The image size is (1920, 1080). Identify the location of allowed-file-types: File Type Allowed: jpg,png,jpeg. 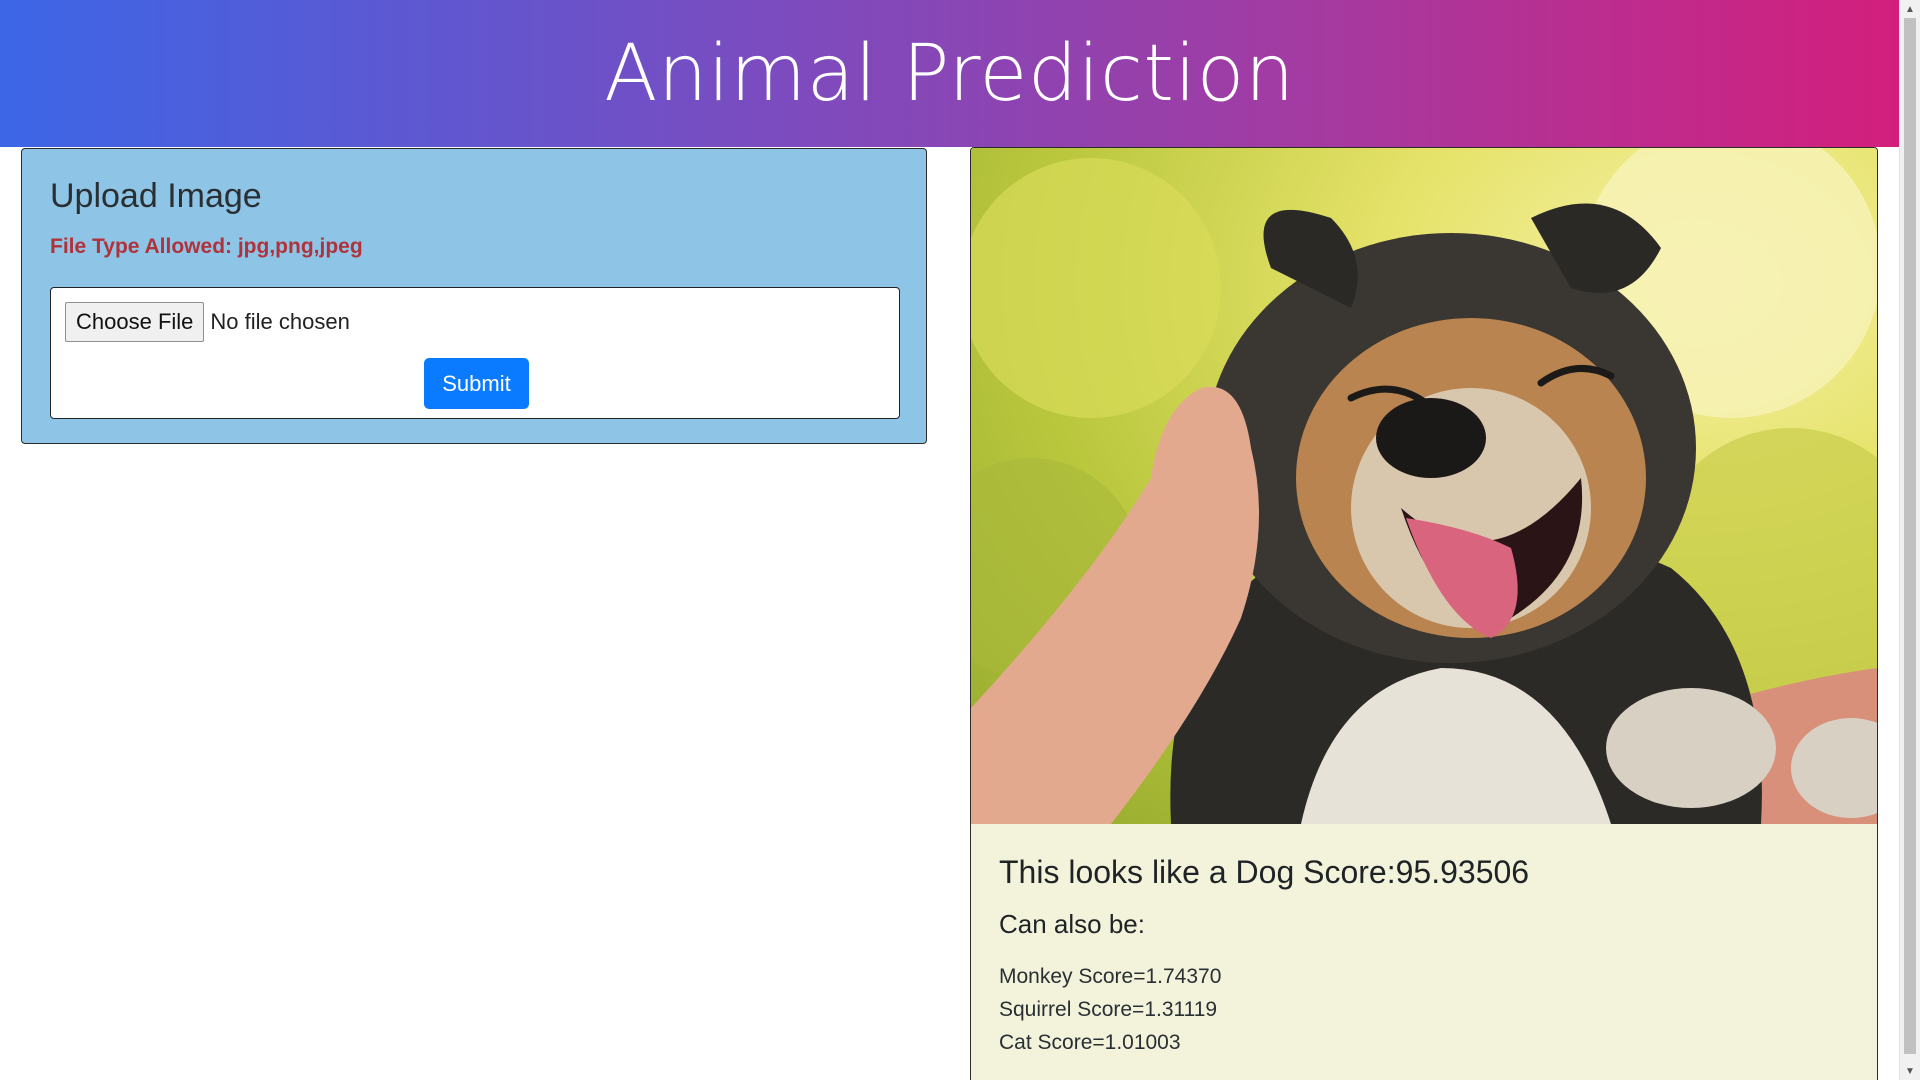
(206, 246).